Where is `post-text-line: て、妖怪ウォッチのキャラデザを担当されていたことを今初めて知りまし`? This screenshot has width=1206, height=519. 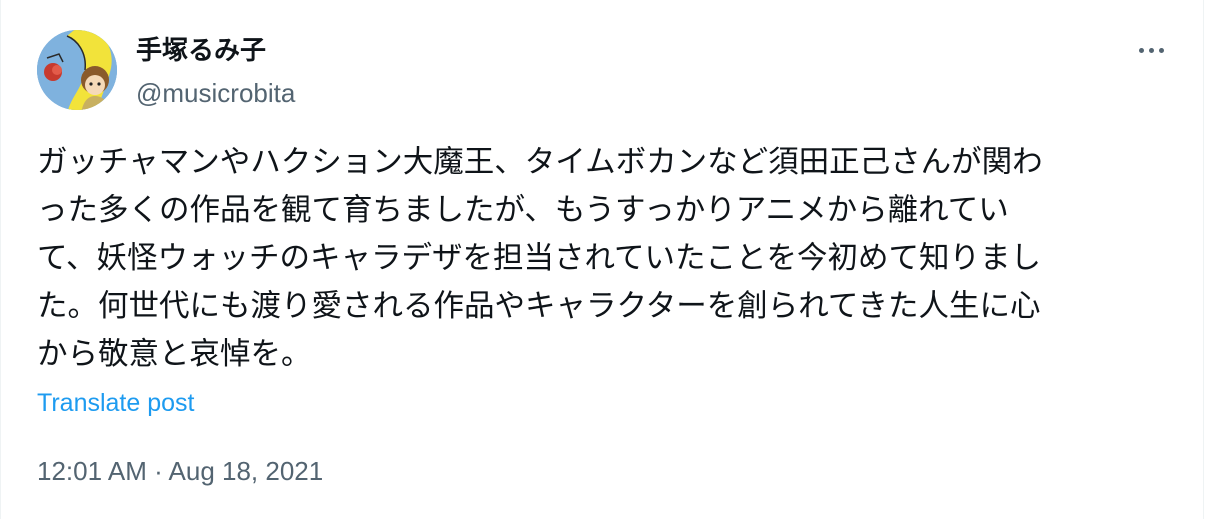 post-text-line: て、妖怪ウォッチのキャラデザを担当されていたことを今初めて知りまし is located at coordinates (539, 258).